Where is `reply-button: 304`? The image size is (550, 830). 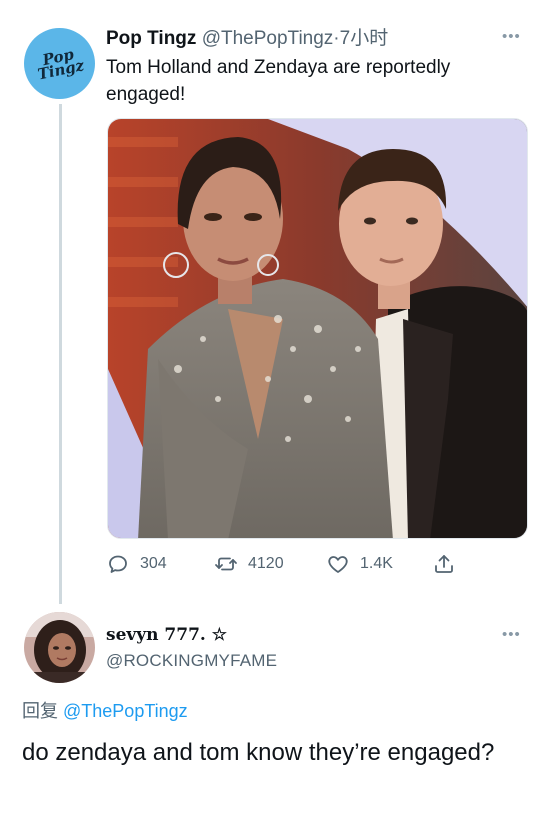 reply-button: 304 is located at coordinates (136, 564).